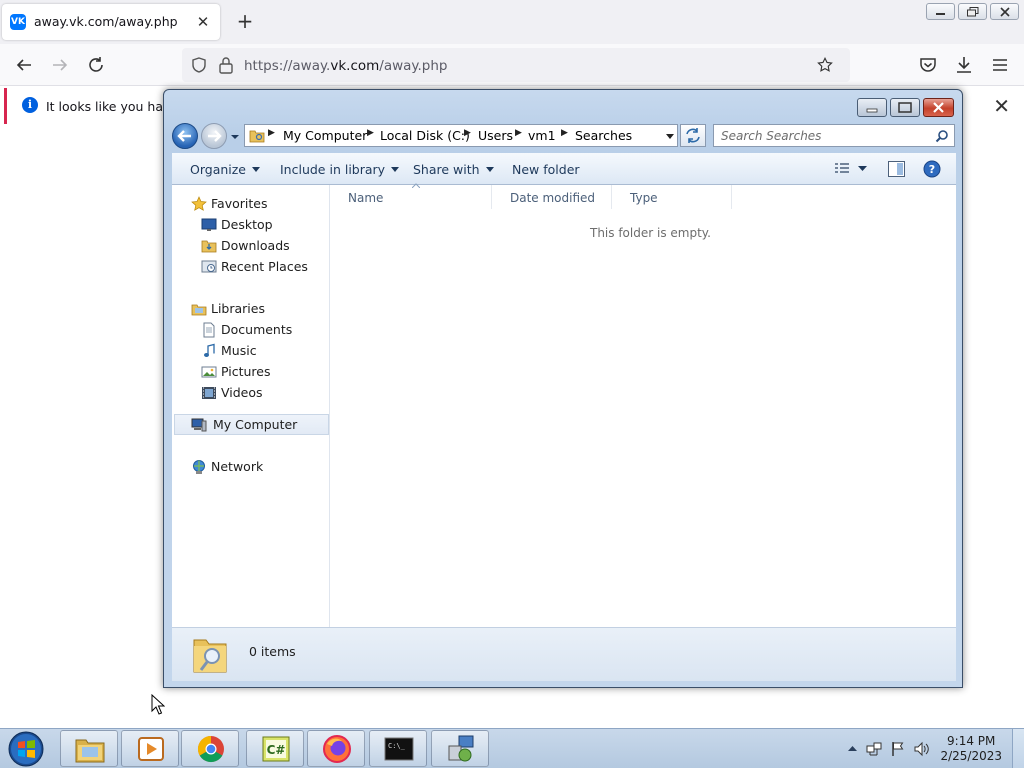 This screenshot has height=768, width=1024. I want to click on breadcrumb-searches: Searches, so click(603, 135).